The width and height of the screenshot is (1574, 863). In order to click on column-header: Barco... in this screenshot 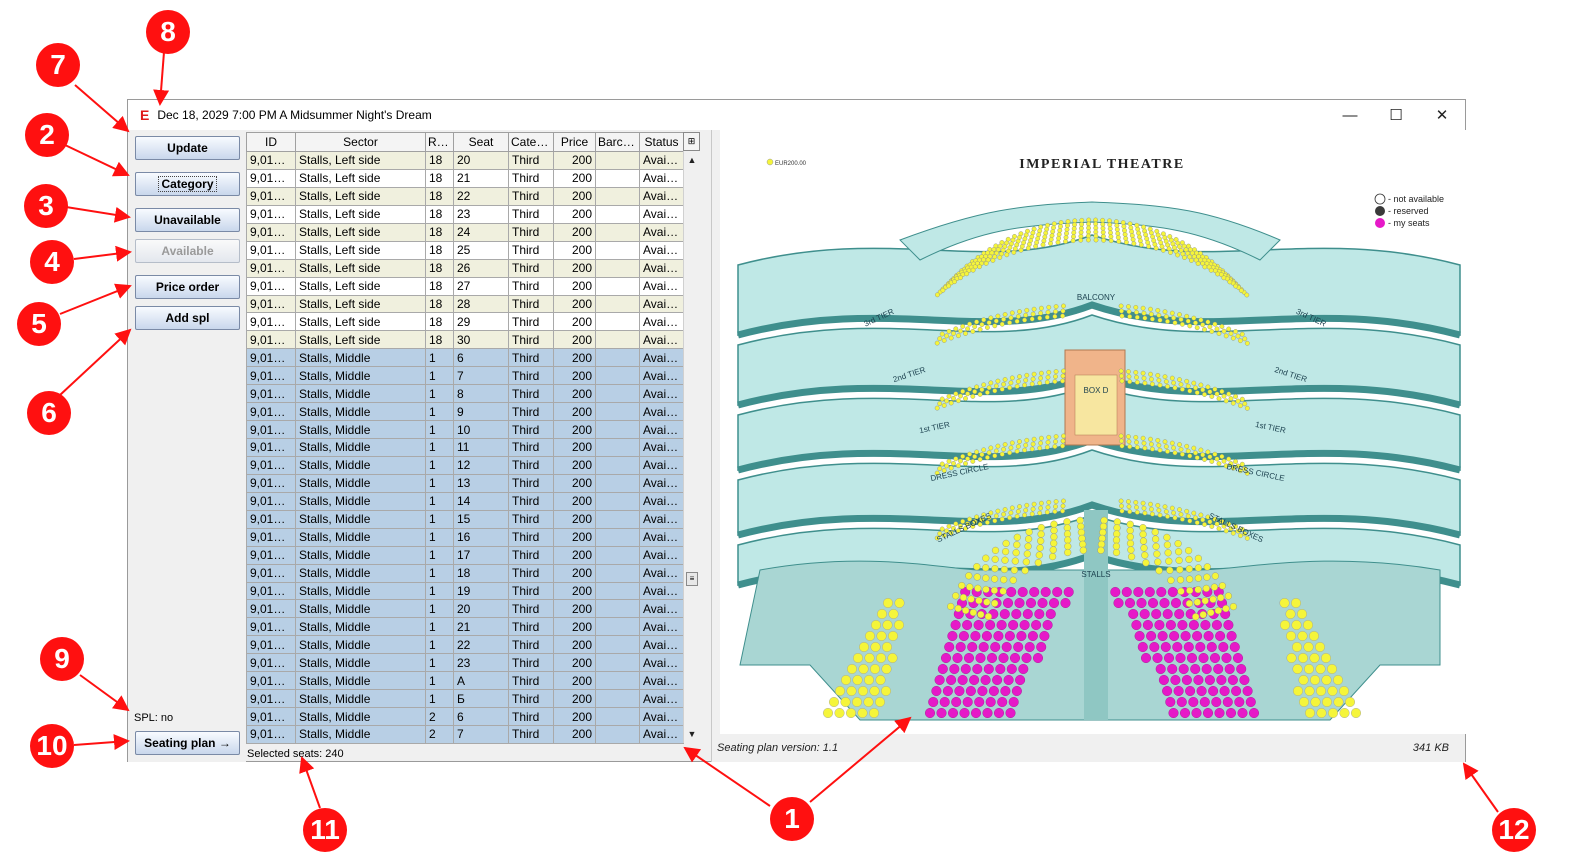, I will do `click(617, 142)`.